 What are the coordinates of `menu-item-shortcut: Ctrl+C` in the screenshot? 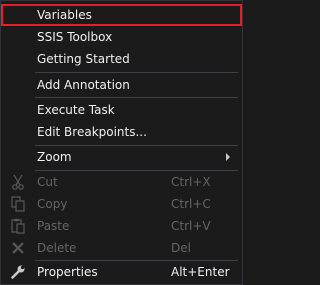 It's located at (191, 204).